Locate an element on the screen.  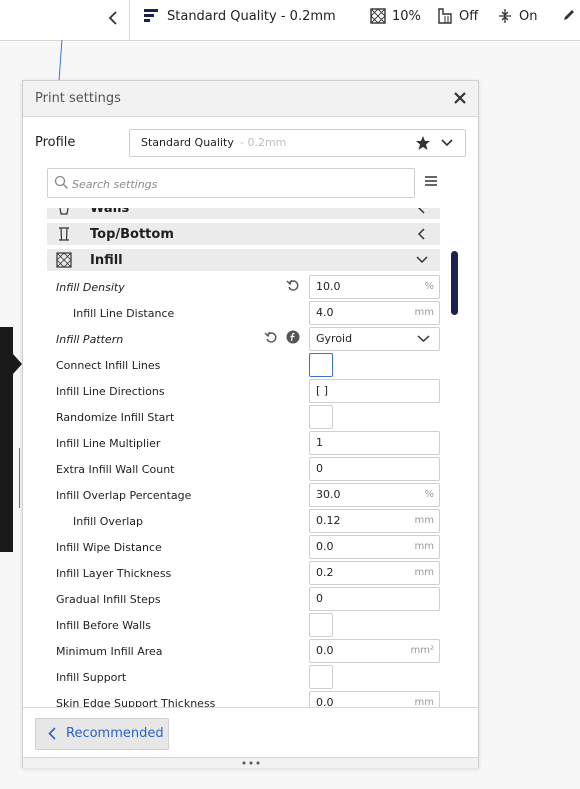
infill-pattern-select: Gyroid is located at coordinates (374, 339).